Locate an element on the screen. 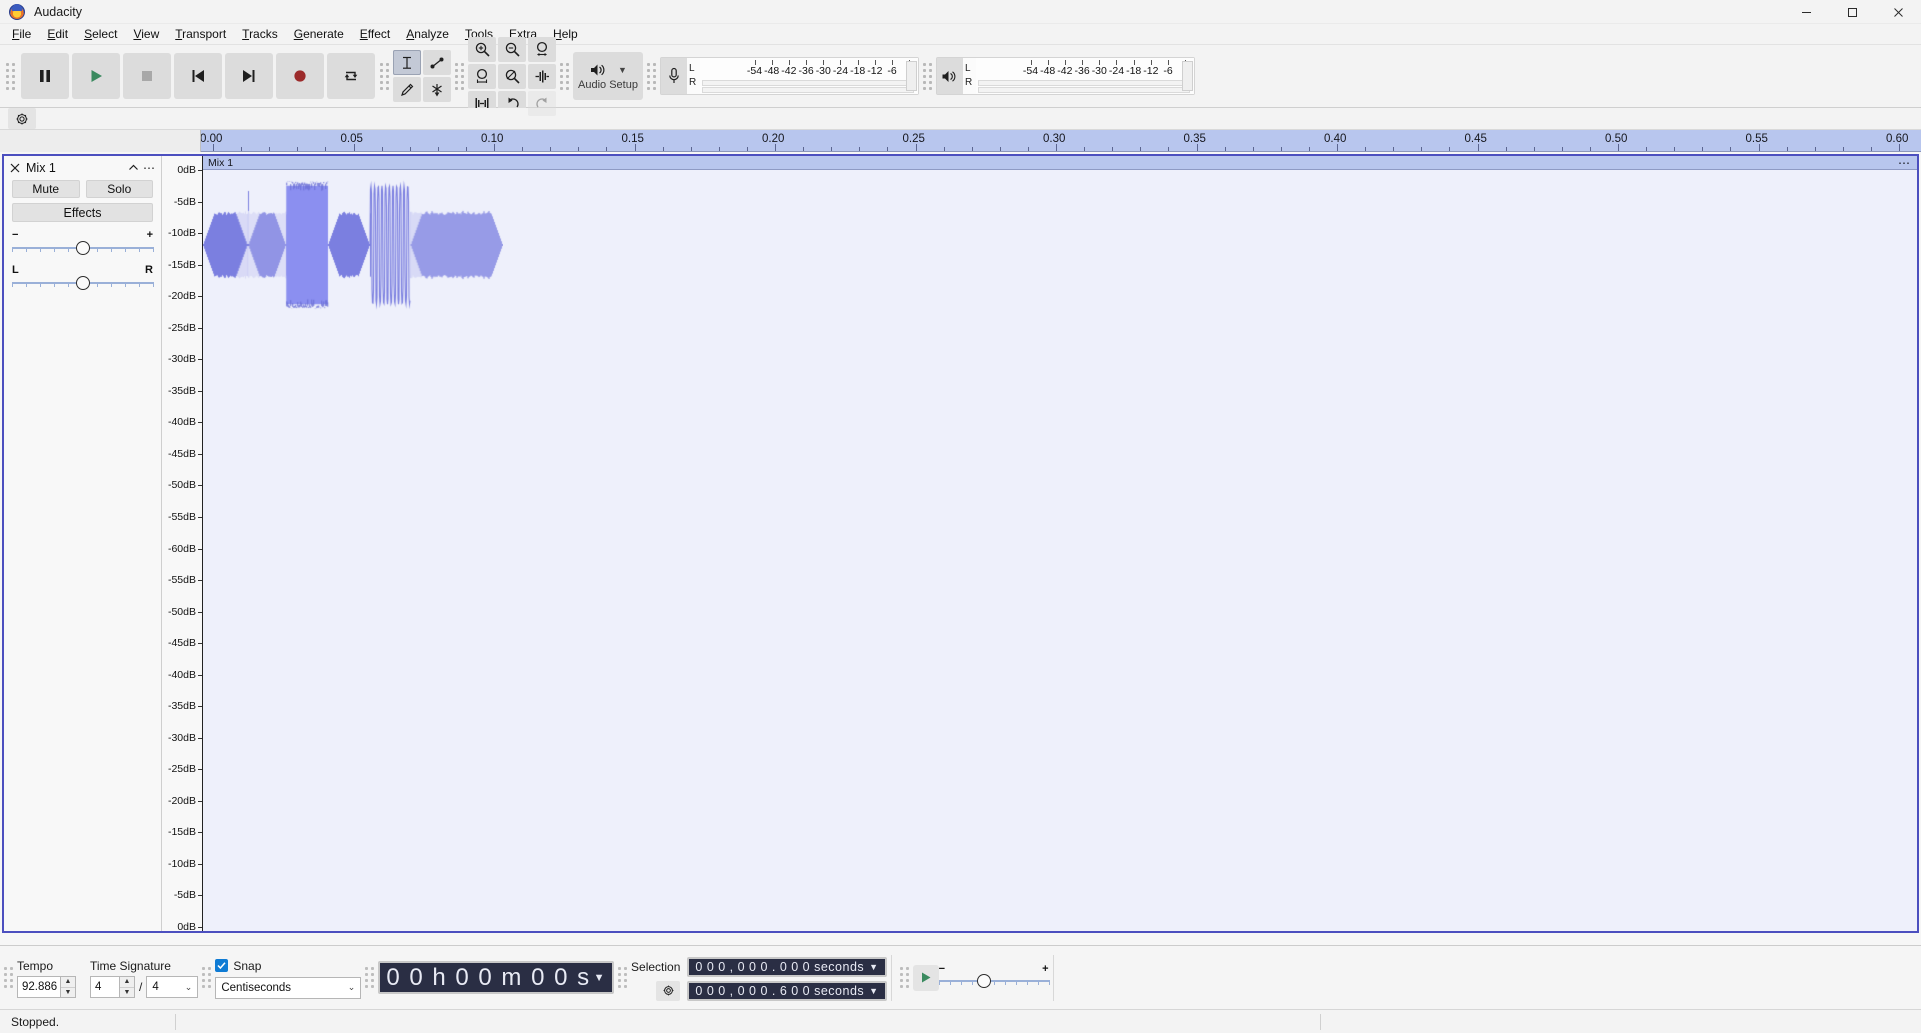 This screenshot has width=1921, height=1033. menu-view: View is located at coordinates (146, 34).